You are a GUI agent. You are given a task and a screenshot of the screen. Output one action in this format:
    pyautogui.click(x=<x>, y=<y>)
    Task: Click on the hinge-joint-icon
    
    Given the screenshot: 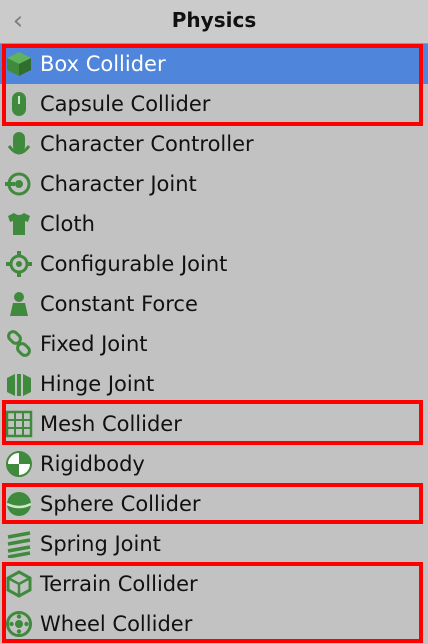 What is the action you would take?
    pyautogui.click(x=19, y=384)
    